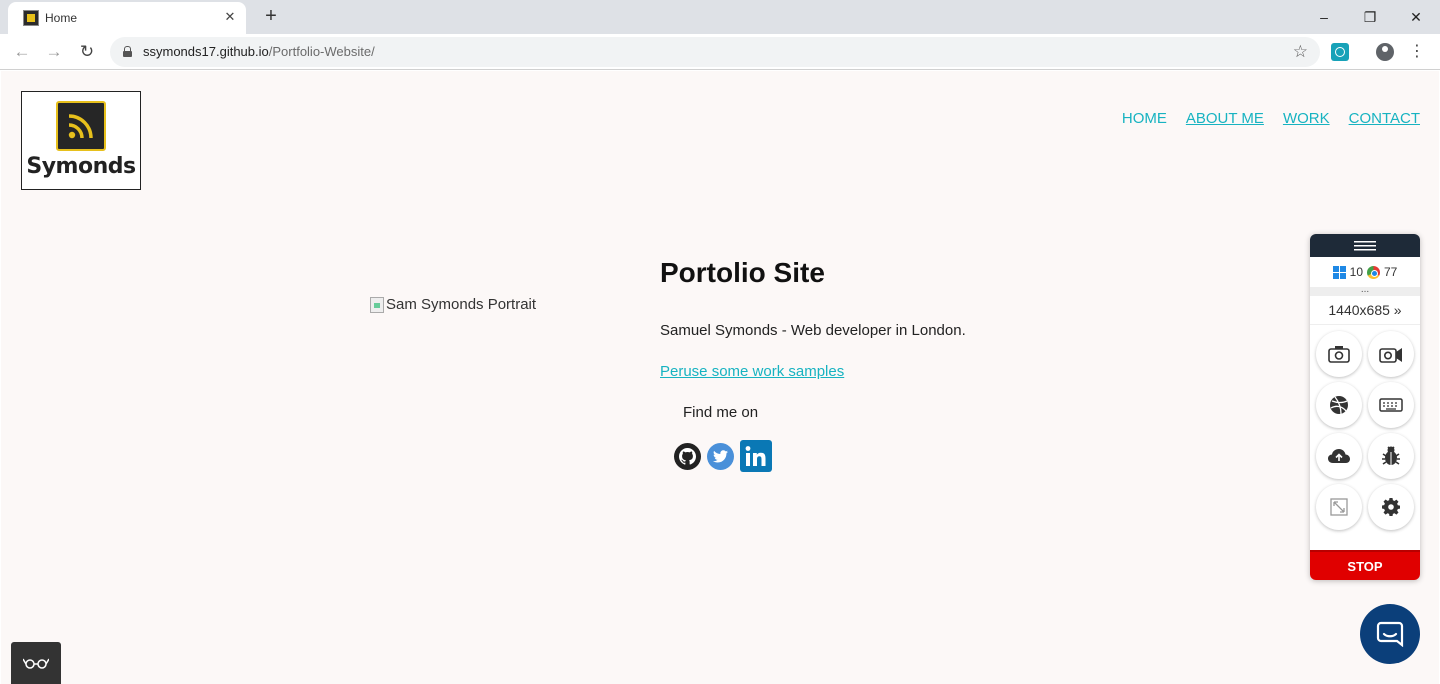 This screenshot has height=684, width=1440. I want to click on back-button: ←, so click(22, 52).